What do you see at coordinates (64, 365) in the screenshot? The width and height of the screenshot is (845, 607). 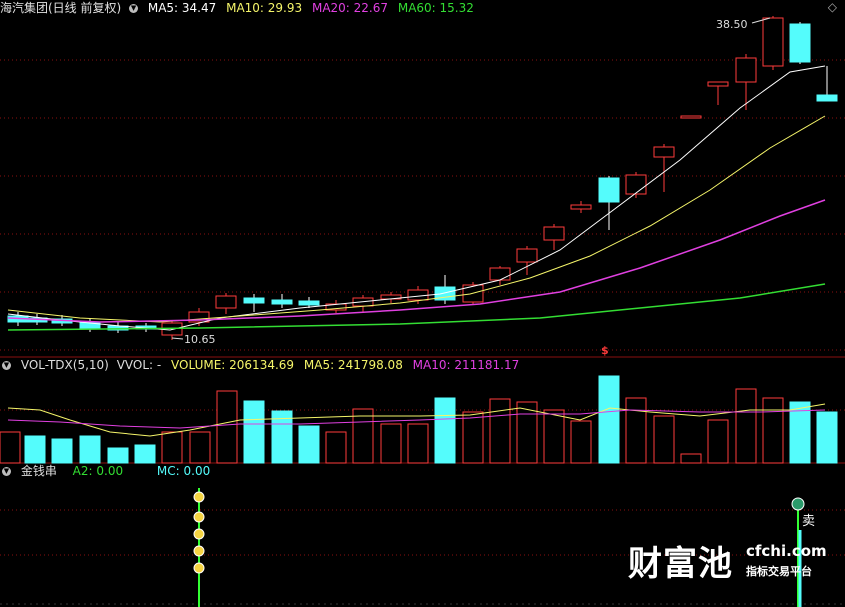 I see `volume-indicator-name: VOL-TDX(5,10)` at bounding box center [64, 365].